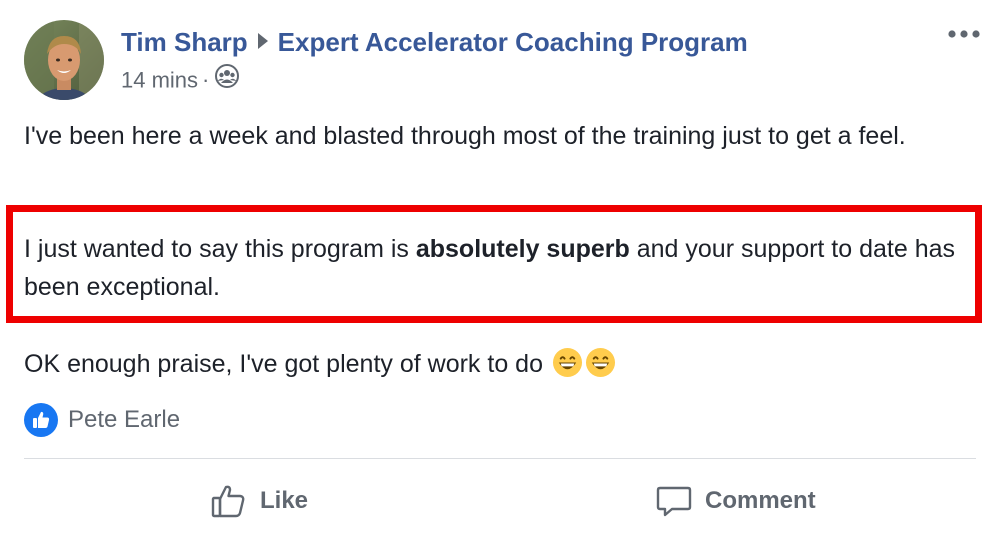 This screenshot has width=1004, height=544. Describe the element at coordinates (263, 42) in the screenshot. I see `caret-right-icon` at that location.